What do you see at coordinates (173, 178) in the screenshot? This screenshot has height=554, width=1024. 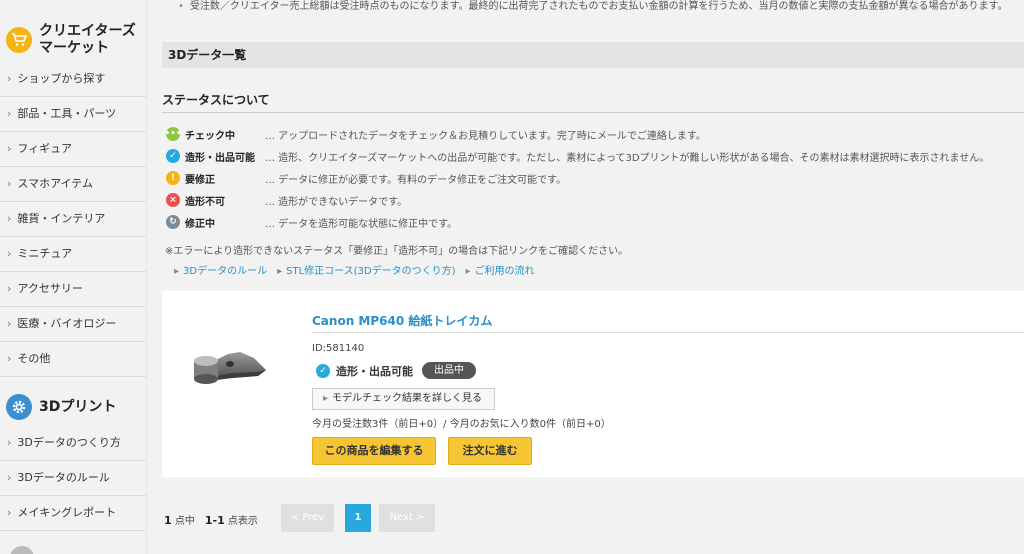 I see `exclamation-icon: !` at bounding box center [173, 178].